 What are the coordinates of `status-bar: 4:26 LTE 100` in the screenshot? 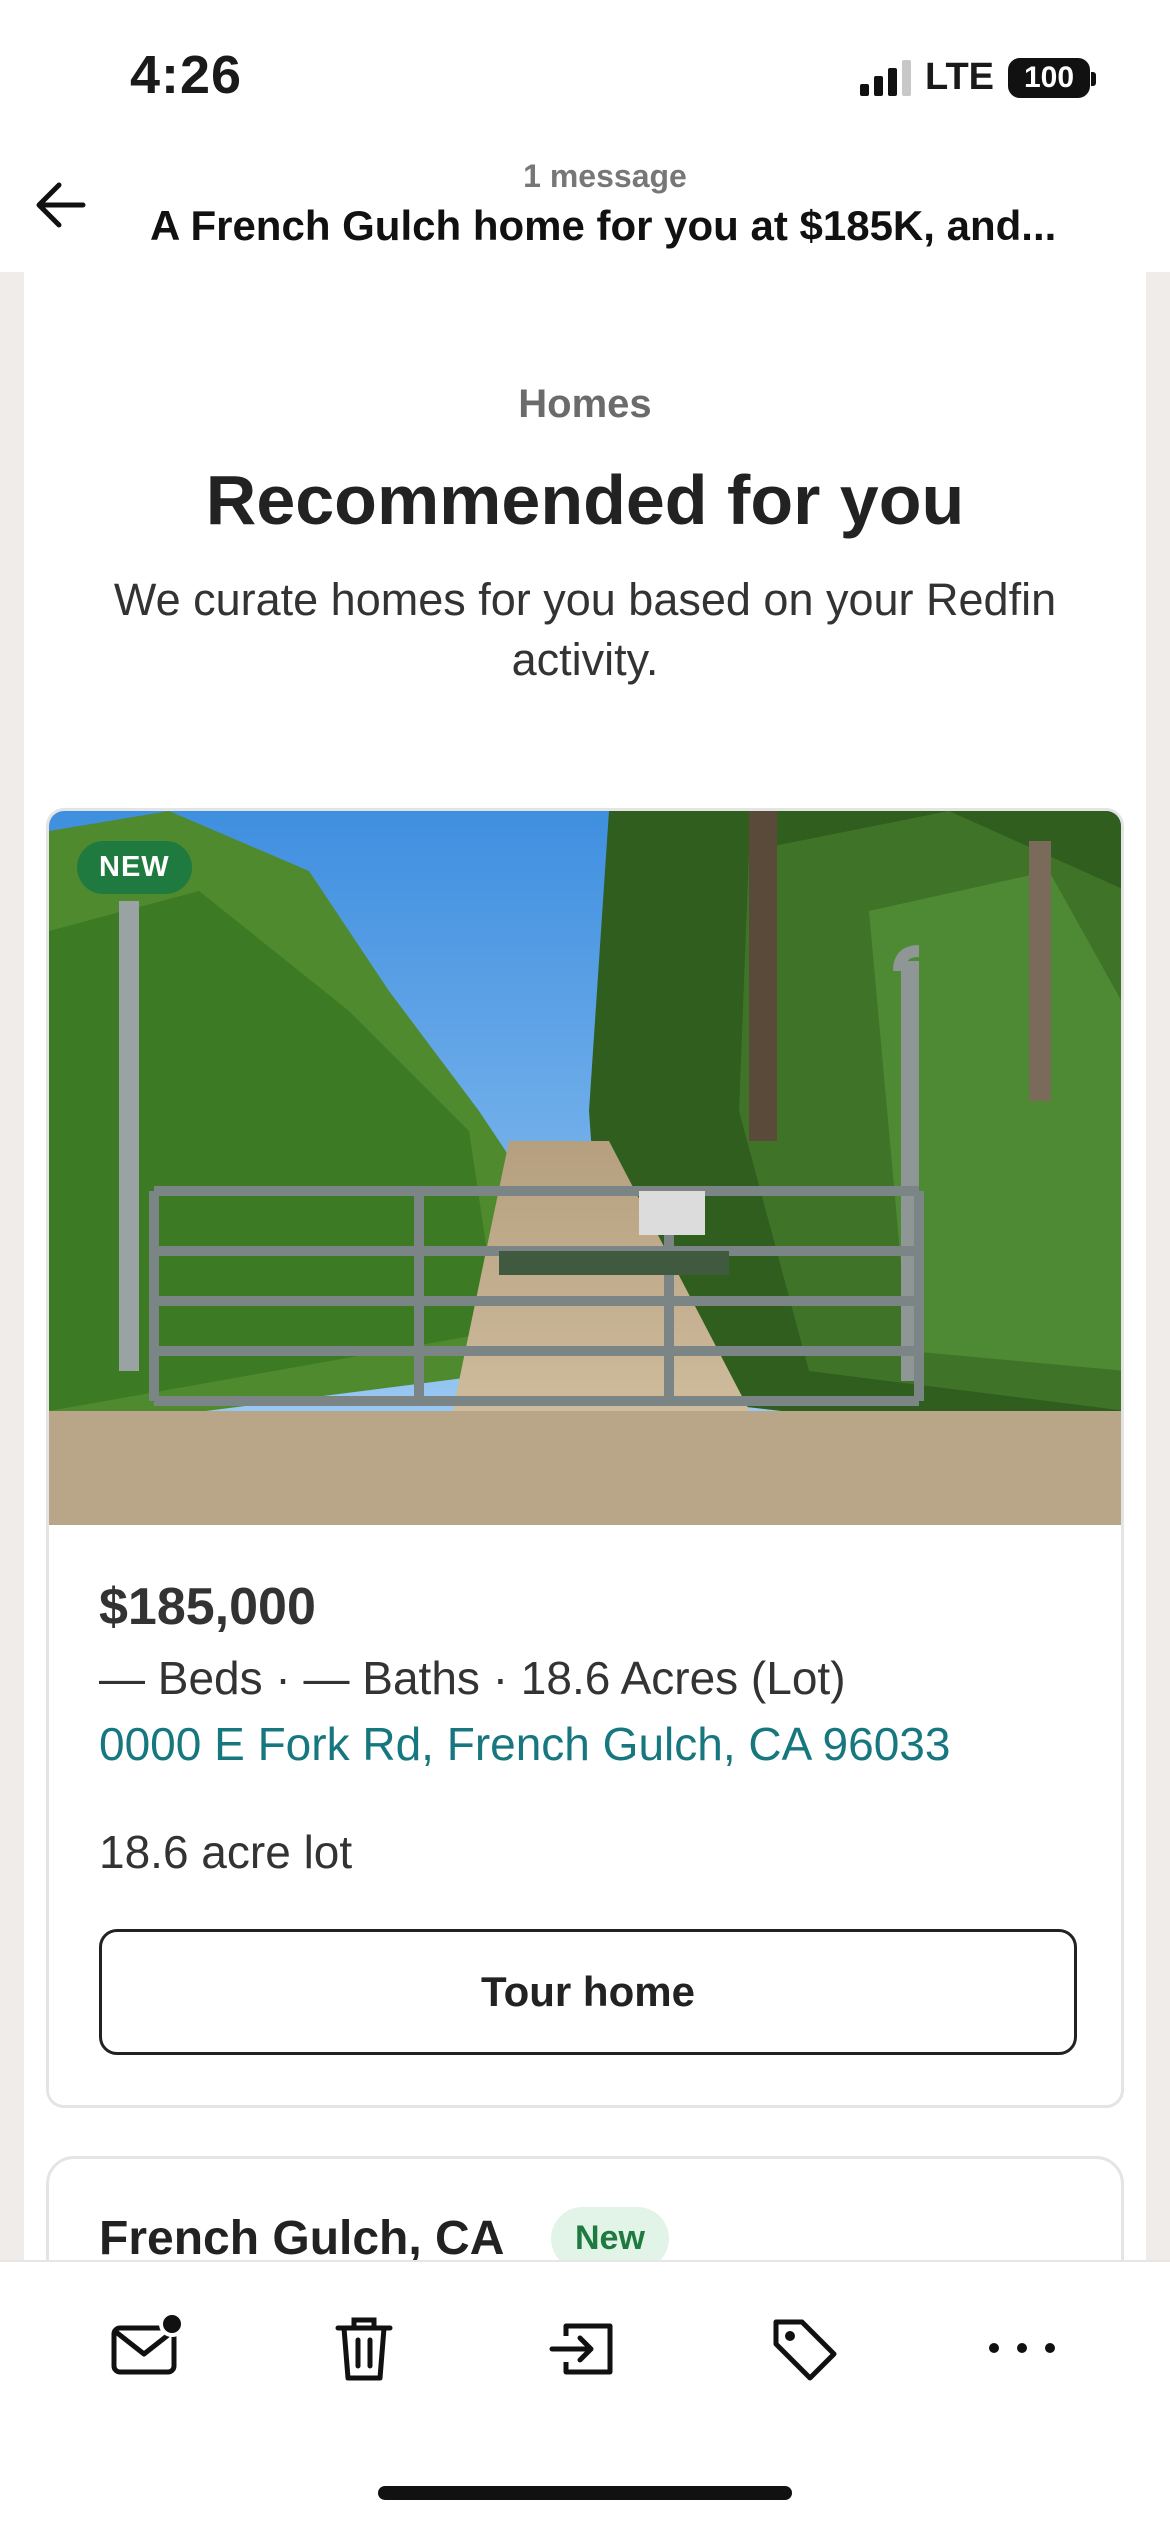 It's located at (585, 75).